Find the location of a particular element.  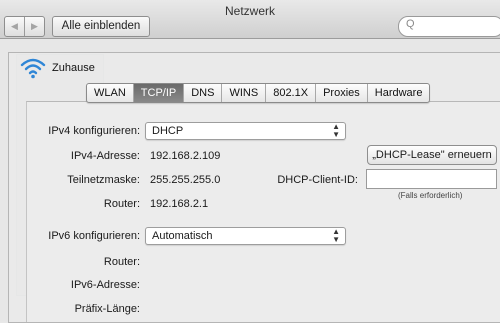

router-label: Router: is located at coordinates (121, 204).